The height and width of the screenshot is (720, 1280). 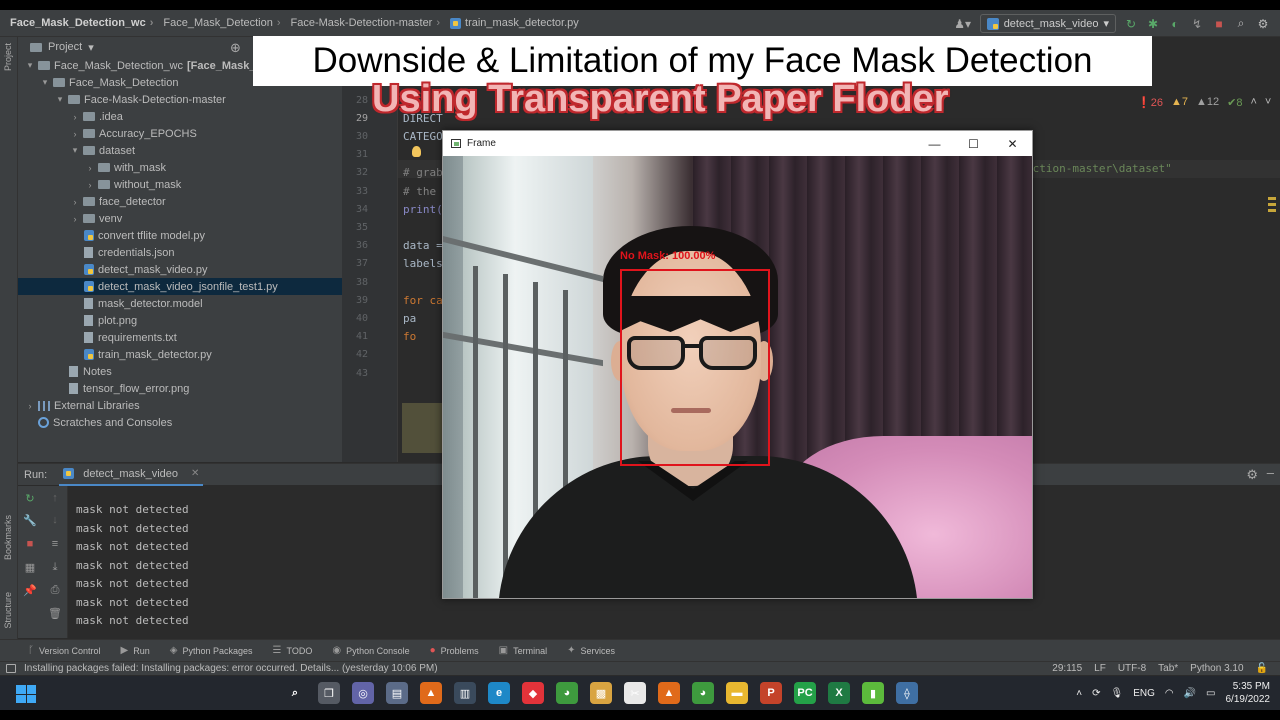 I want to click on maximize-button: ☐, so click(x=973, y=143).